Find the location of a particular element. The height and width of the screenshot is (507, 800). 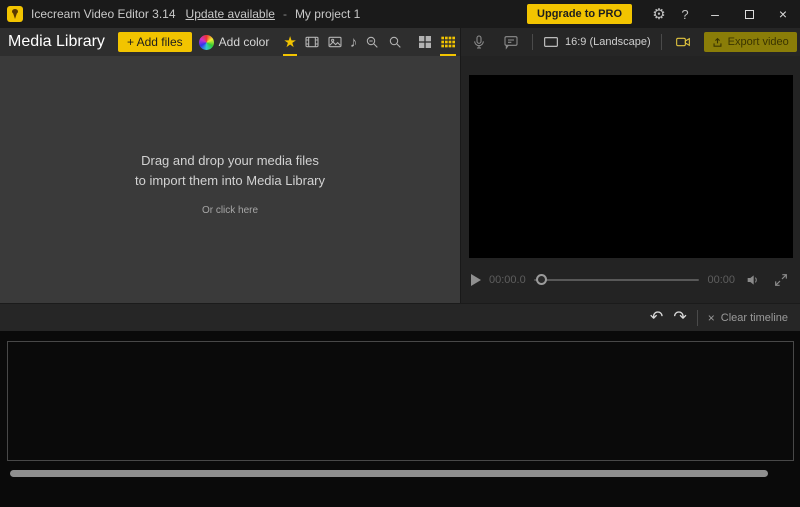

music-note-icon: ♪ is located at coordinates (353, 42).